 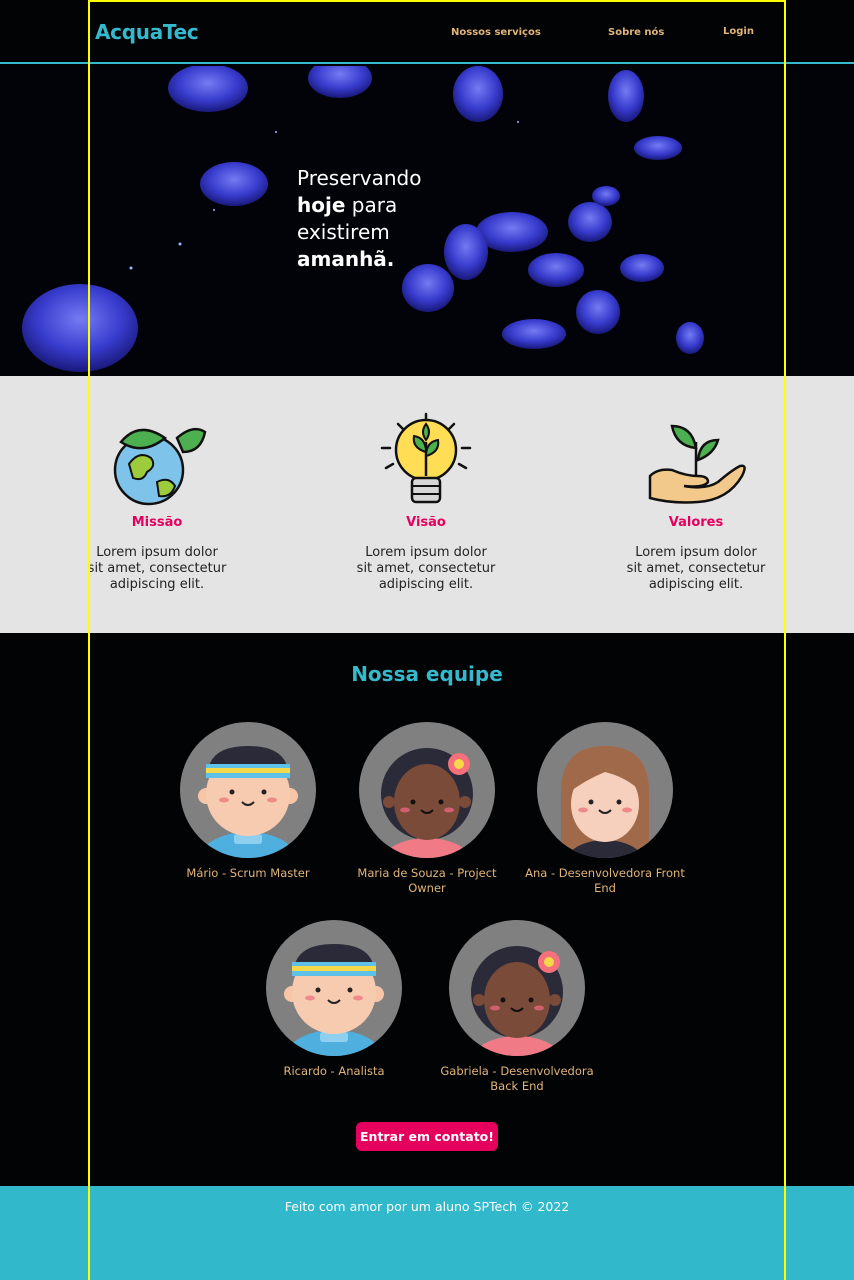 I want to click on header: AcquaTec Nossos serviços Sobre nós Login, so click(x=427, y=32).